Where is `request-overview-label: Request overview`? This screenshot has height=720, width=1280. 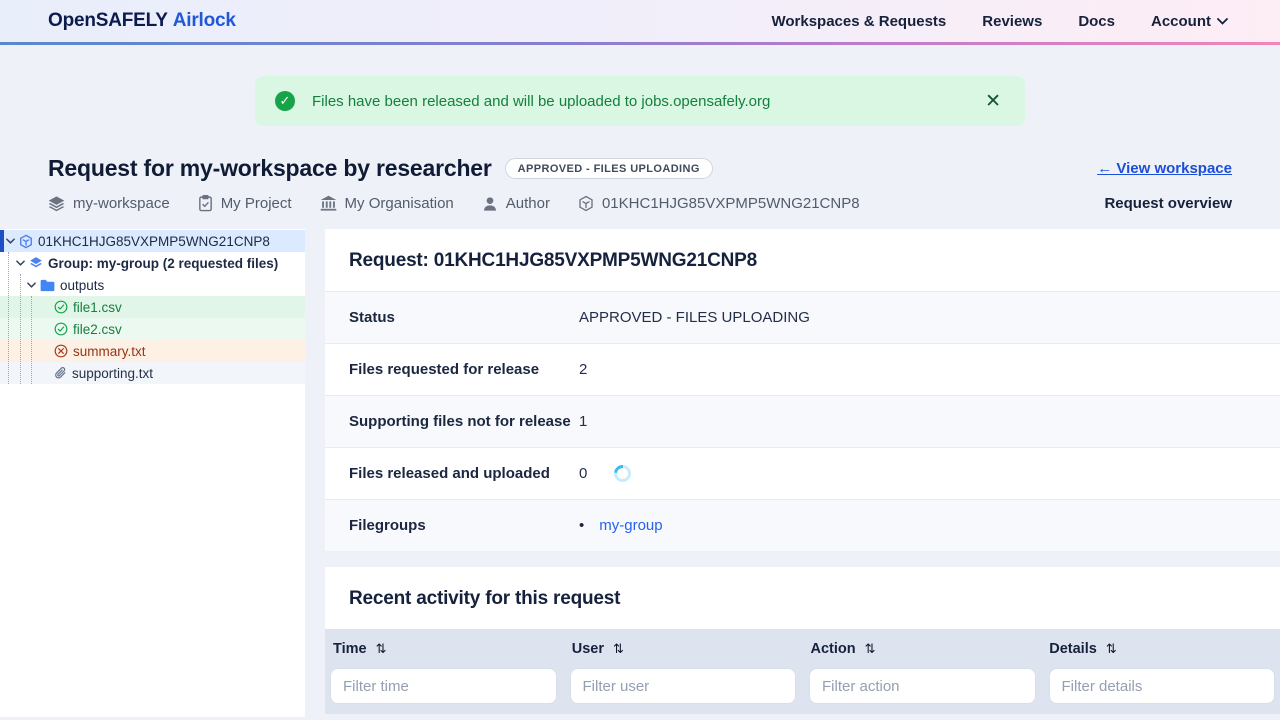 request-overview-label: Request overview is located at coordinates (1168, 203).